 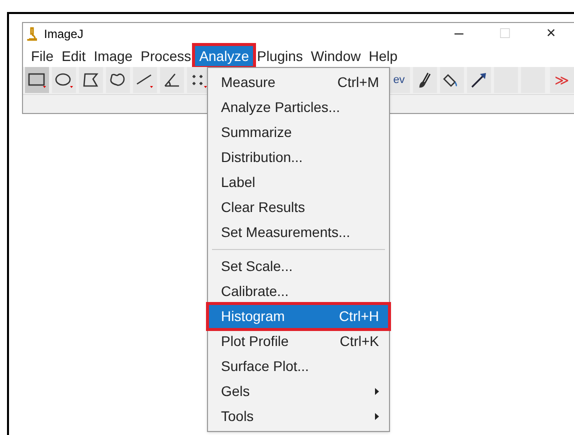 What do you see at coordinates (235, 391) in the screenshot?
I see `menu-label: Gels` at bounding box center [235, 391].